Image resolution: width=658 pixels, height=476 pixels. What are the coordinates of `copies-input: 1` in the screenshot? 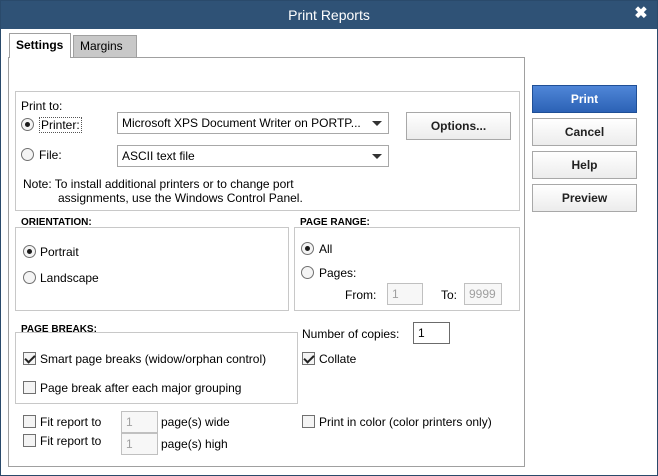 It's located at (431, 333).